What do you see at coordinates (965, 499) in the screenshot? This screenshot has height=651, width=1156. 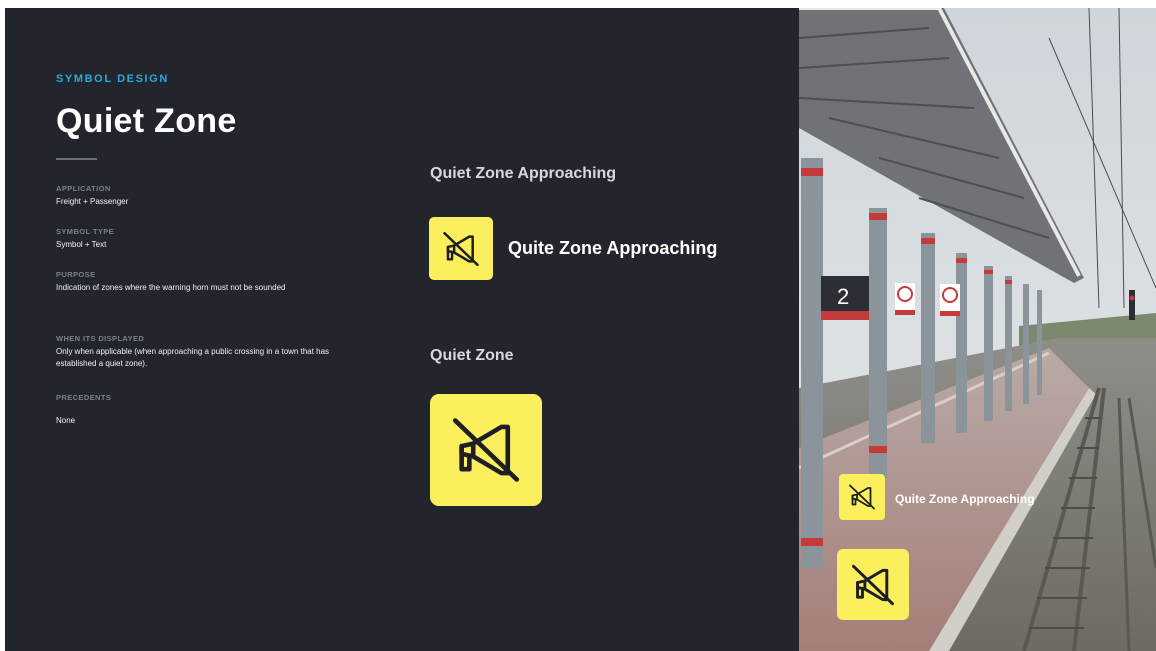 I see `overlay-approaching-text: Quite Zone Approaching` at bounding box center [965, 499].